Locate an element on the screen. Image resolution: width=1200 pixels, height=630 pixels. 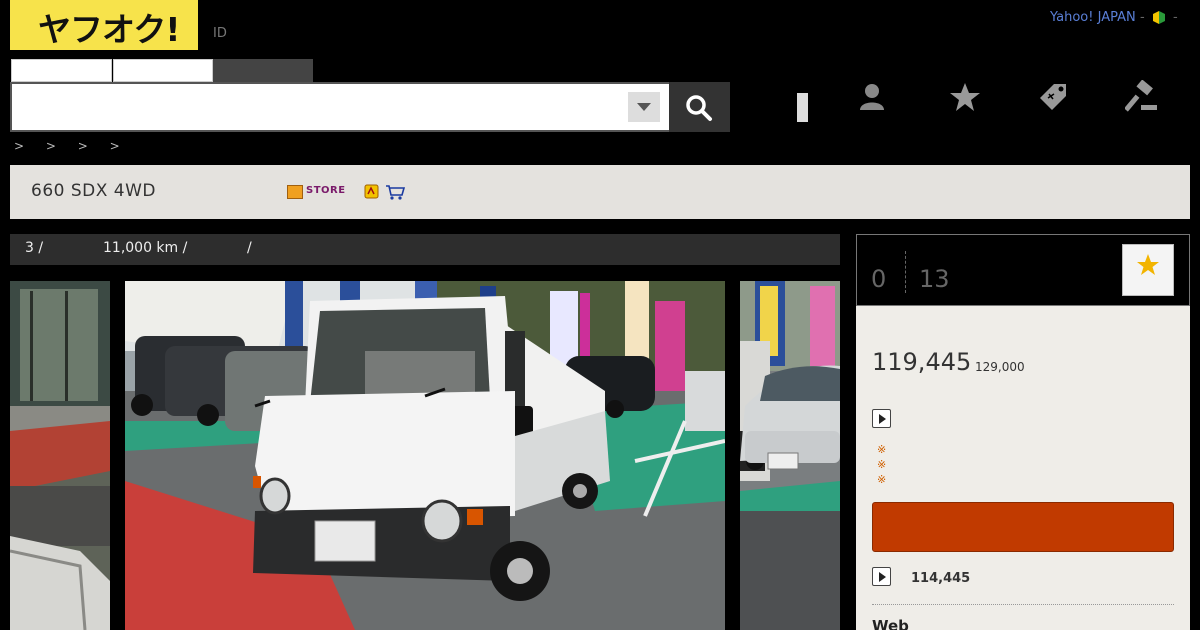
yahoo-japan-link: Yahoo! JAPAN is located at coordinates (1093, 17).